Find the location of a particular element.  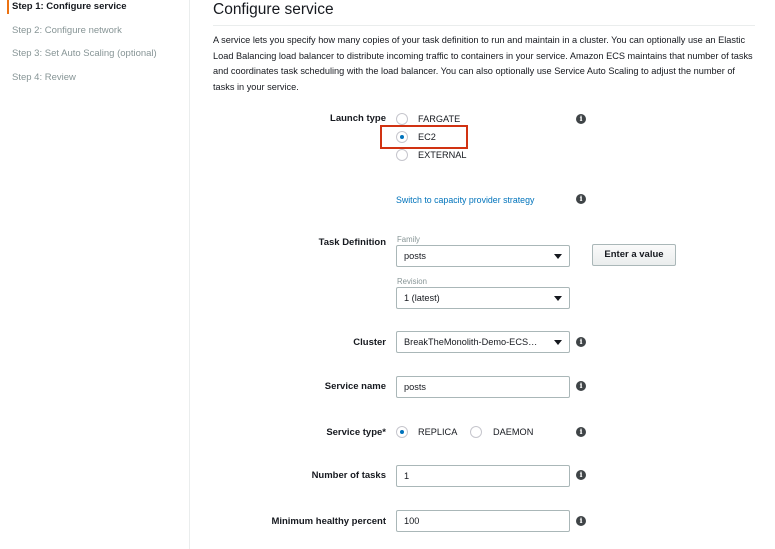

title-divider is located at coordinates (484, 25).